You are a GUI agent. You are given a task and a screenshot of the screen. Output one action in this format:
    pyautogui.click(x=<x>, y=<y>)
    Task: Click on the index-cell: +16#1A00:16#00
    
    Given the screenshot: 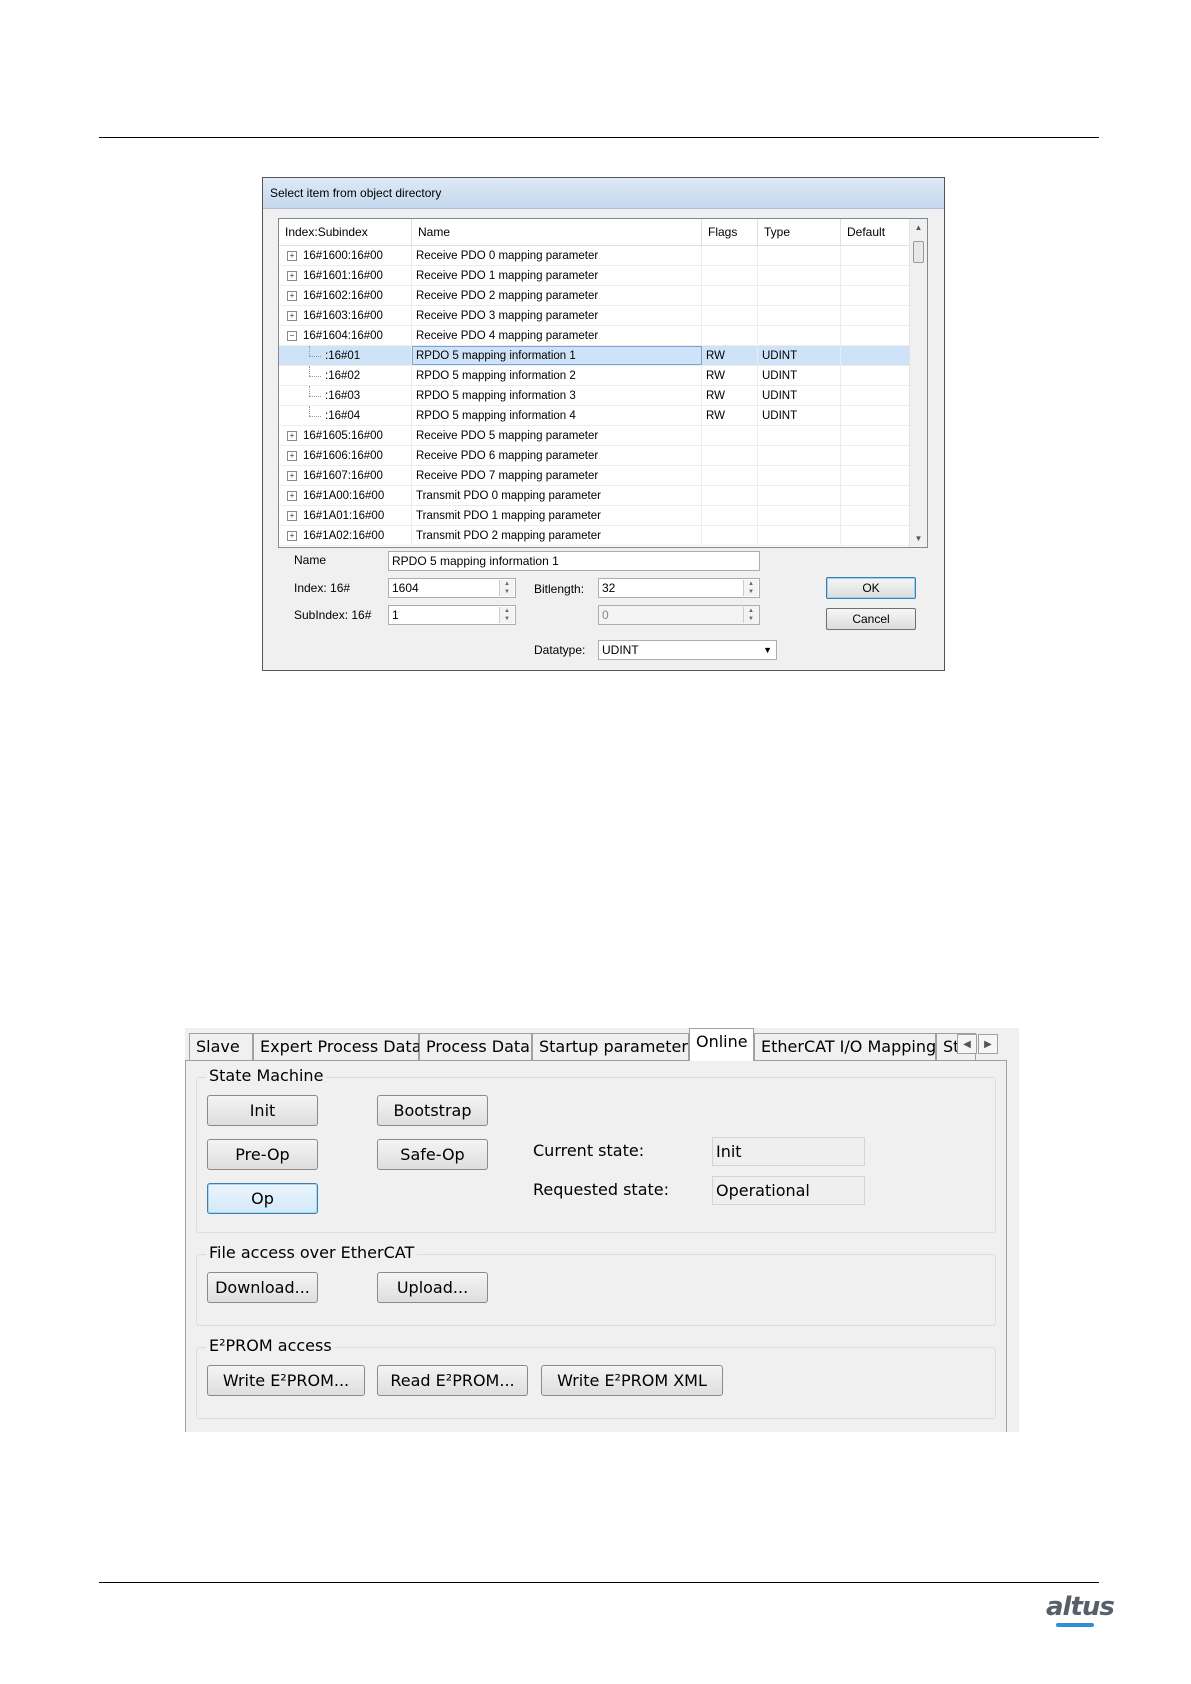 What is the action you would take?
    pyautogui.click(x=345, y=495)
    